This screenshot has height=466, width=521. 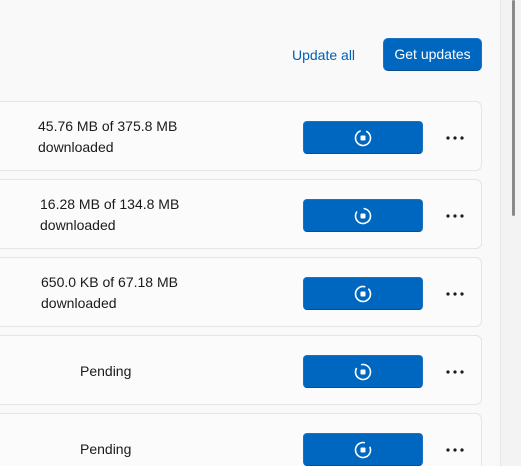 I want to click on download-progress-text: 650.0 KB of 67.18 MB, so click(x=109, y=282).